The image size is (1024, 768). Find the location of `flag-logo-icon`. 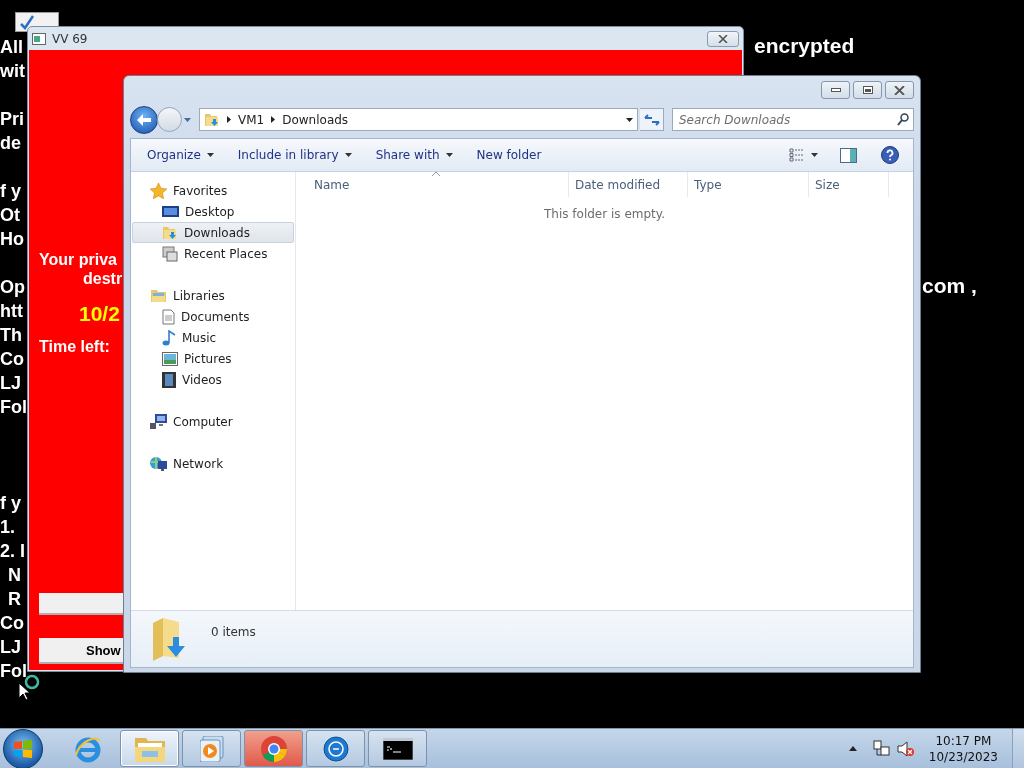

flag-logo-icon is located at coordinates (23, 748).